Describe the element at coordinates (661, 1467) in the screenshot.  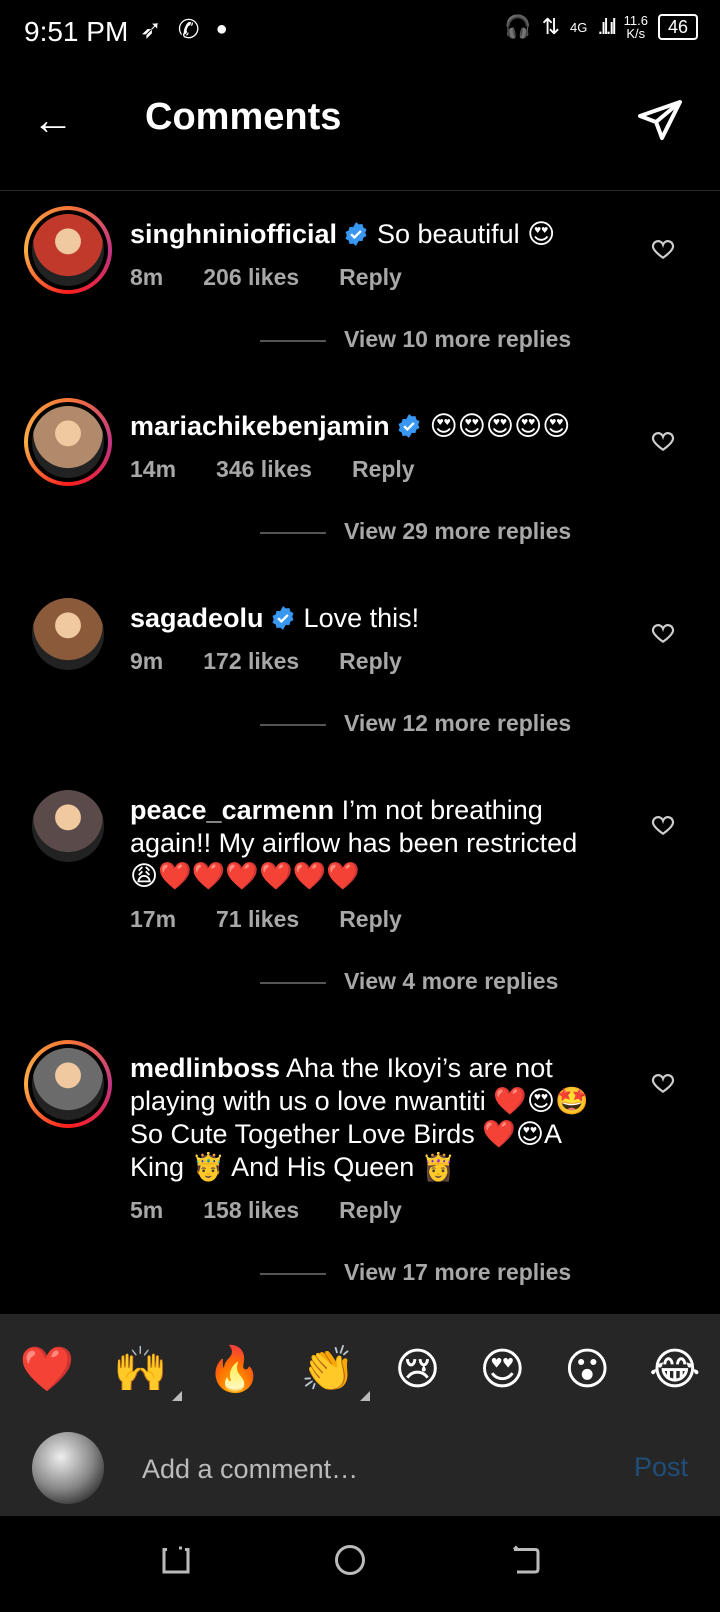
I see `post-button: Post` at that location.